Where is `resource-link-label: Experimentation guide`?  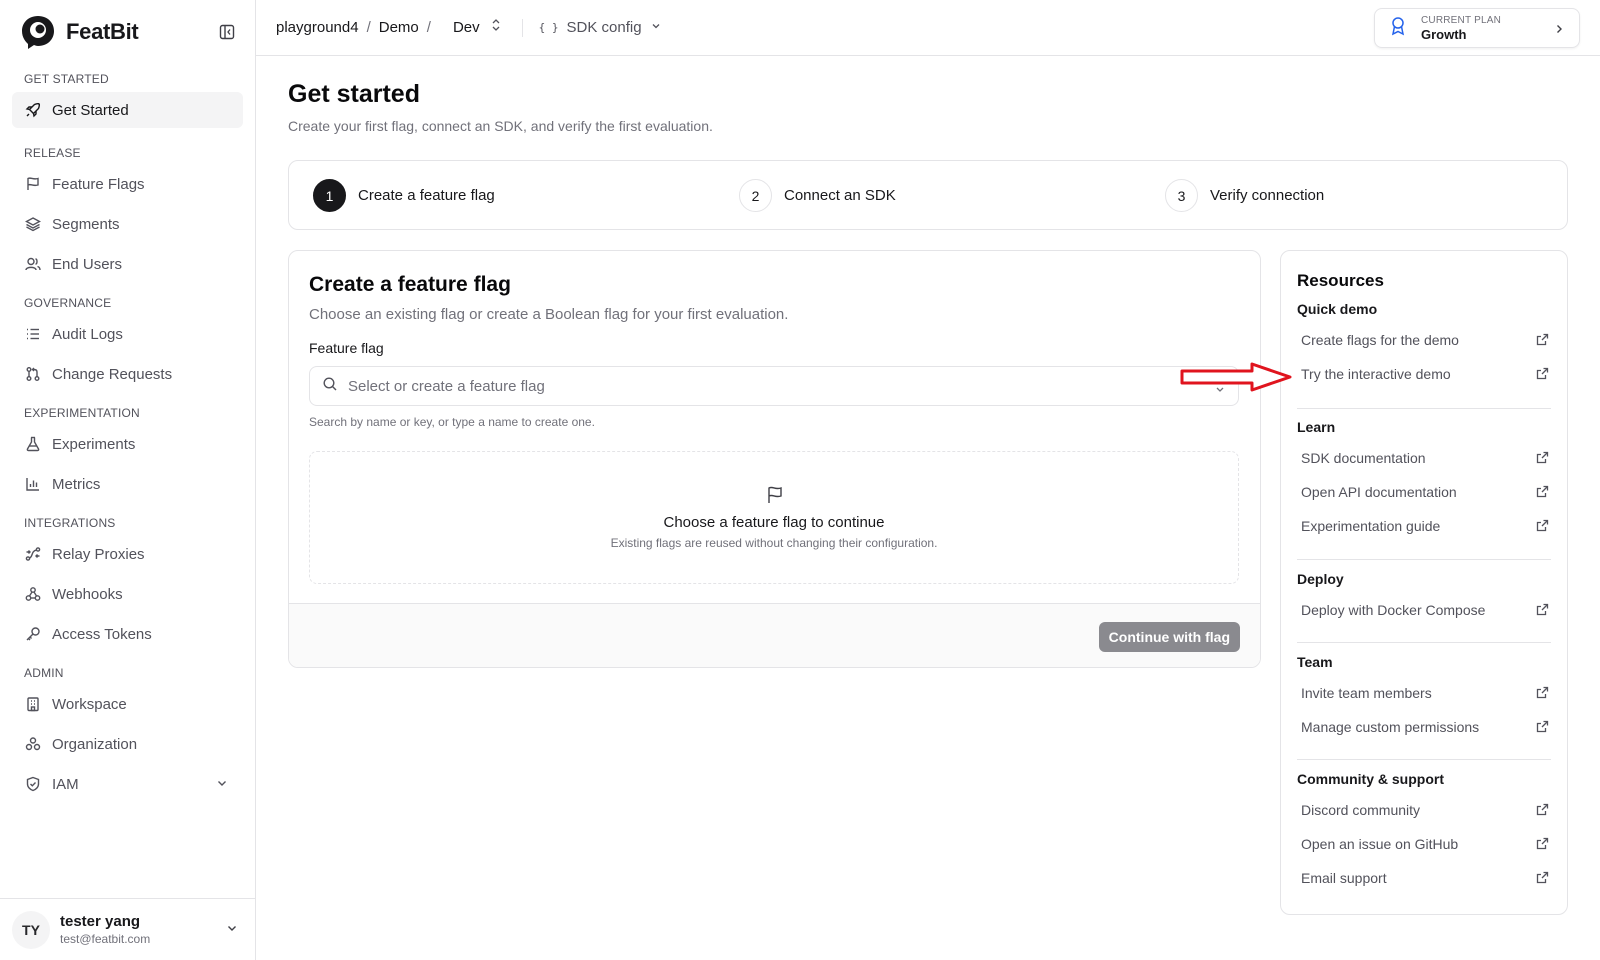 resource-link-label: Experimentation guide is located at coordinates (1371, 526).